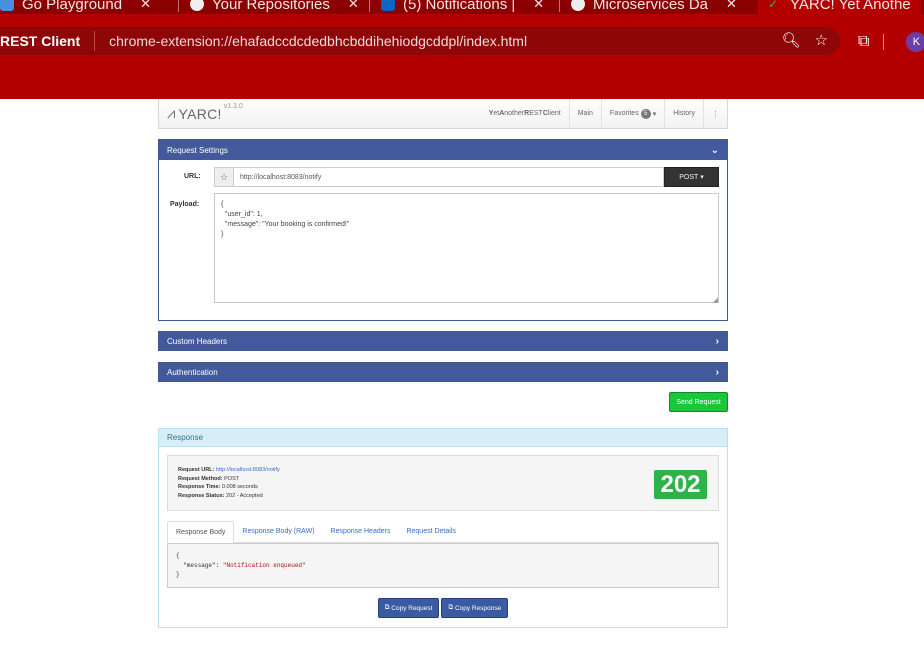 This screenshot has width=924, height=669. I want to click on panel-title: Authentication, so click(192, 372).